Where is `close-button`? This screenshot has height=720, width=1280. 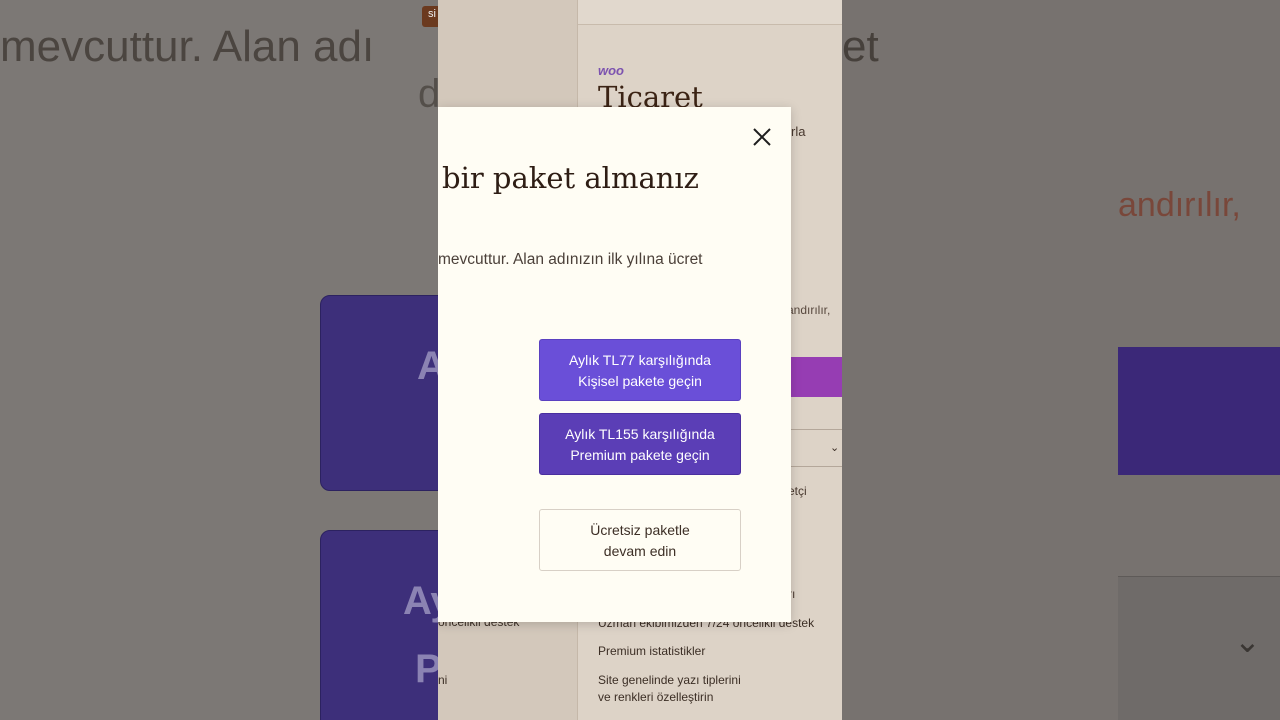 close-button is located at coordinates (762, 137).